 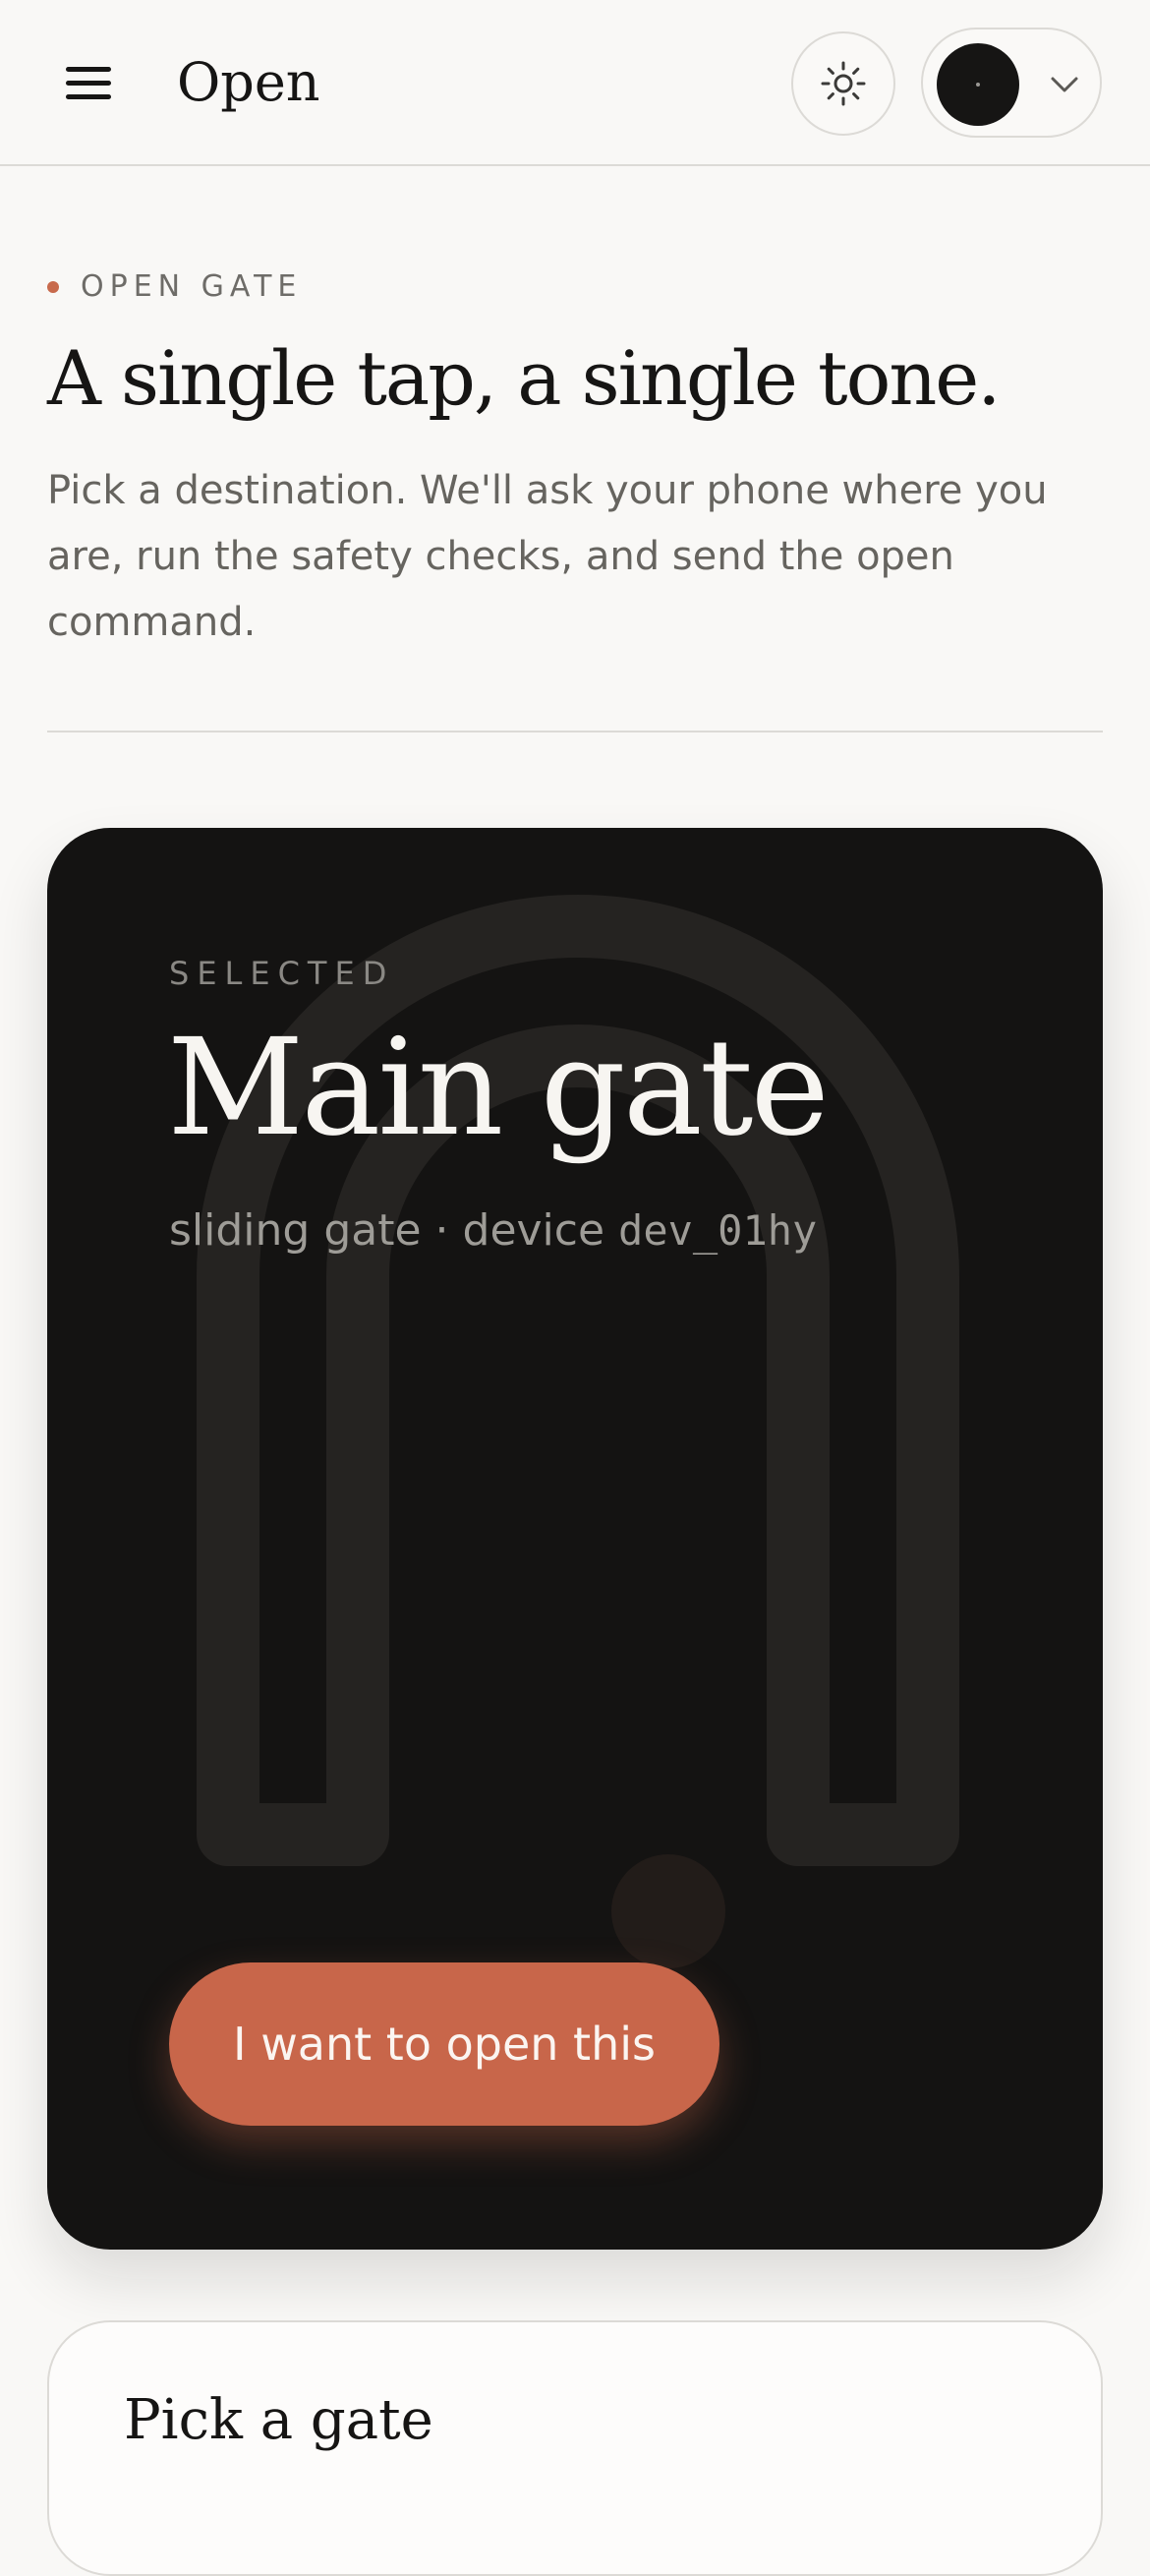 I want to click on gate-picker-card: Pick a gate, so click(x=575, y=2448).